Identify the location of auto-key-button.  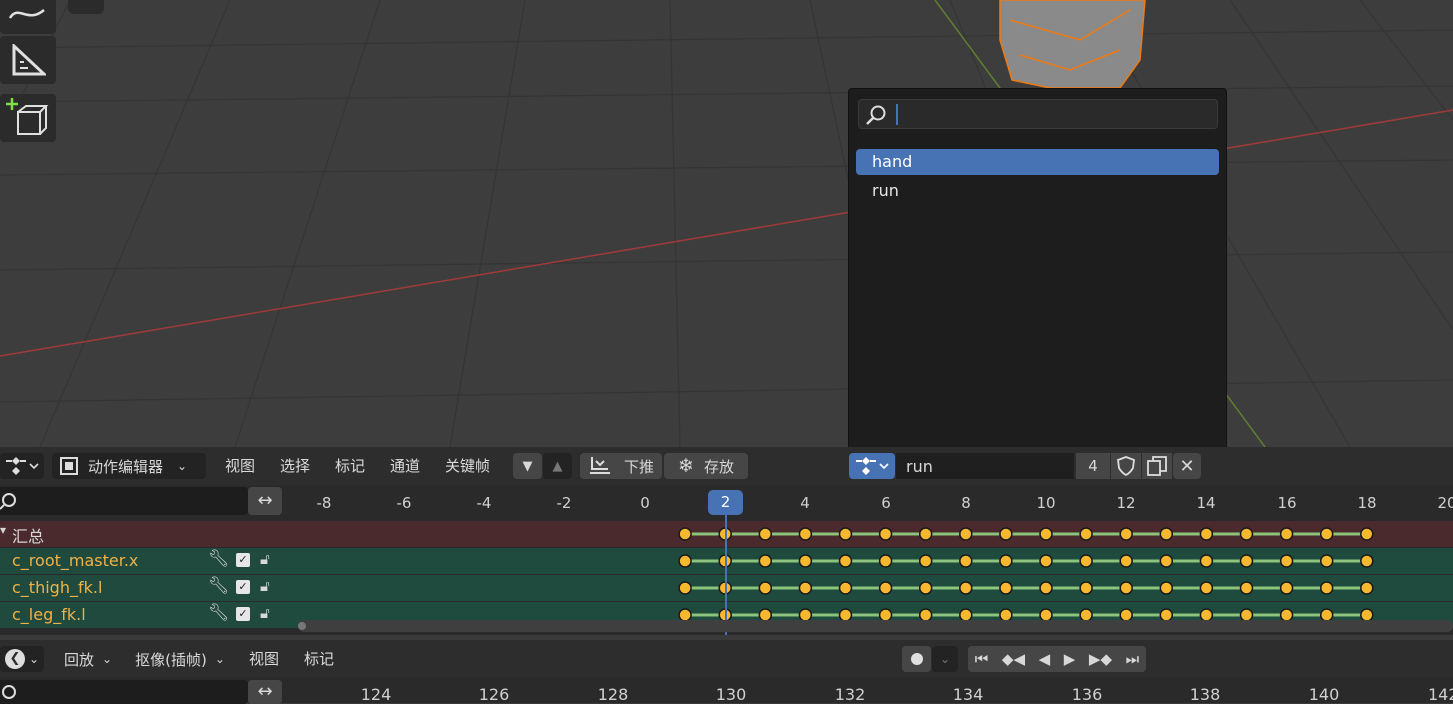
(916, 659).